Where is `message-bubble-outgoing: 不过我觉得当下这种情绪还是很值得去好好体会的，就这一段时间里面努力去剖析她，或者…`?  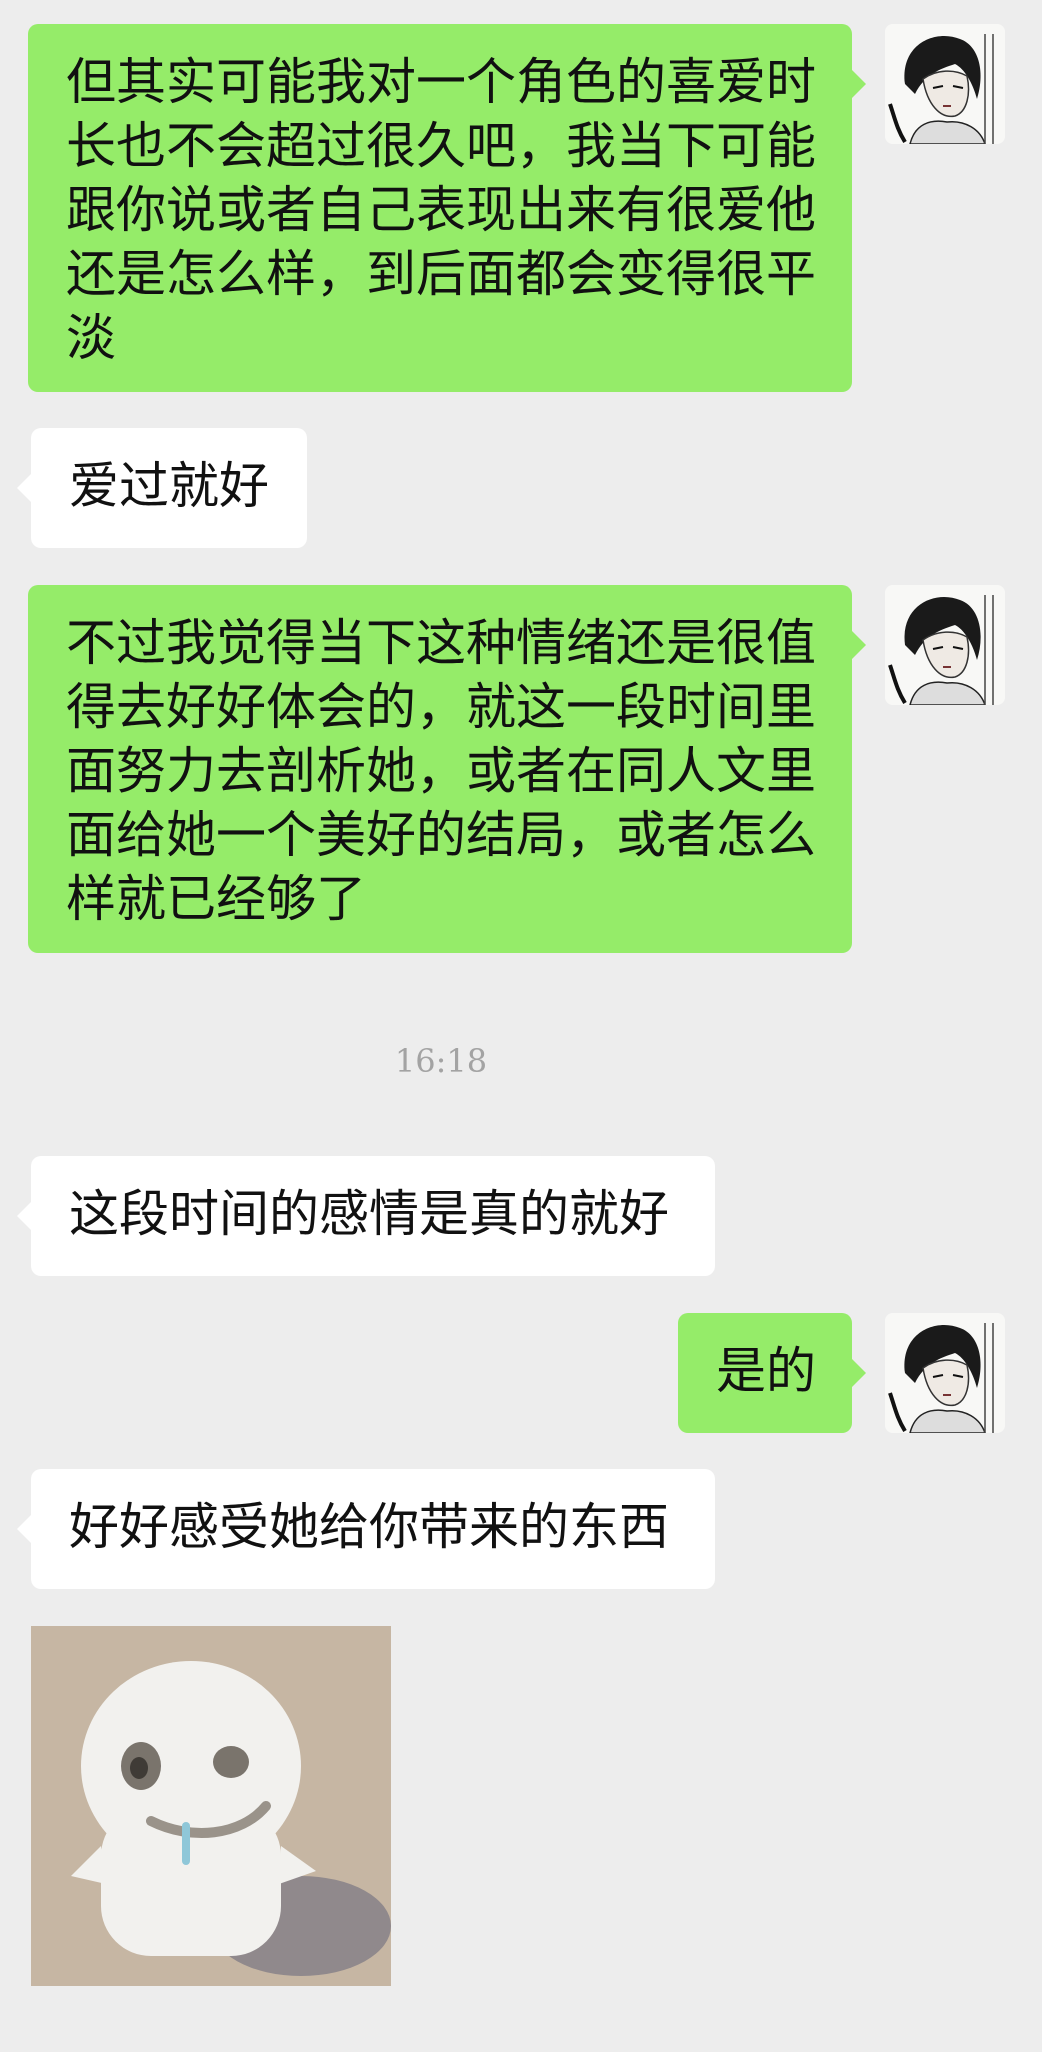 message-bubble-outgoing: 不过我觉得当下这种情绪还是很值得去好好体会的，就这一段时间里面努力去剖析她，或者… is located at coordinates (447, 769).